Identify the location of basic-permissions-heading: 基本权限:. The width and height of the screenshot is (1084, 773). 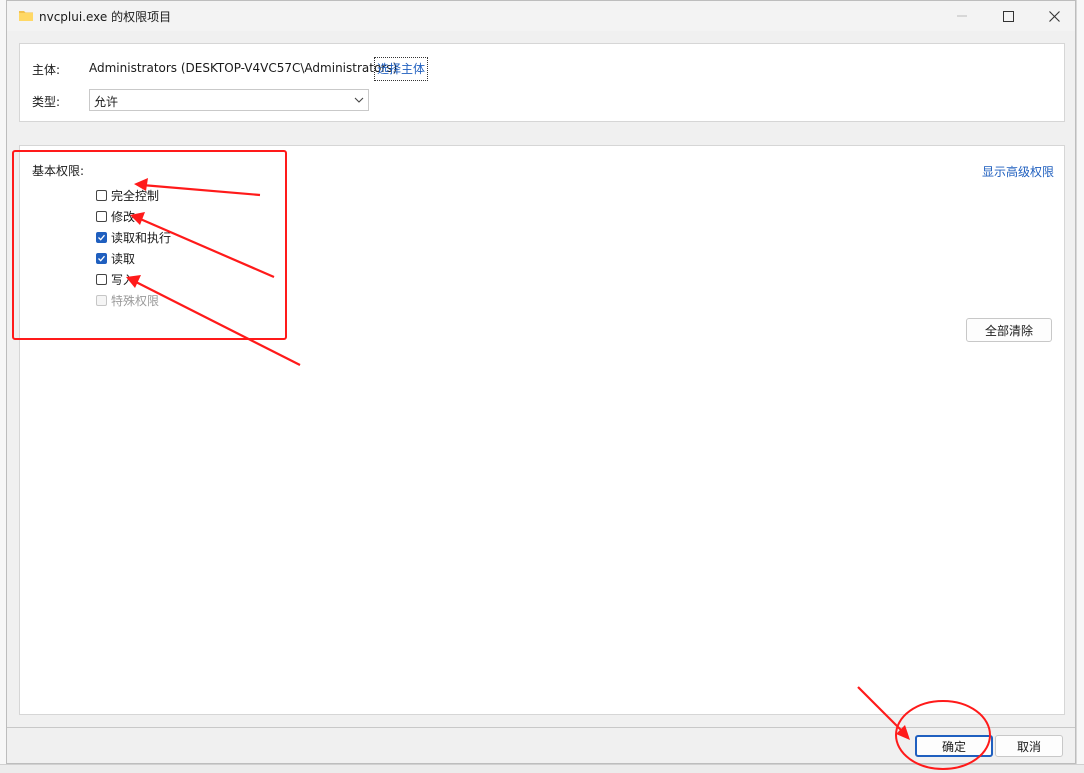
(58, 171).